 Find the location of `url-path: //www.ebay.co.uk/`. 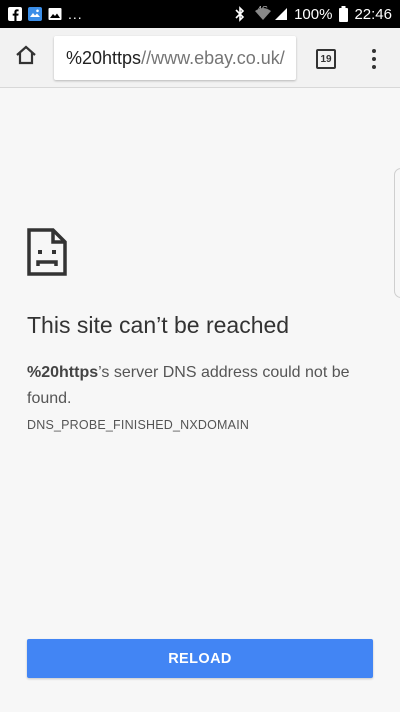

url-path: //www.ebay.co.uk/ is located at coordinates (213, 57).